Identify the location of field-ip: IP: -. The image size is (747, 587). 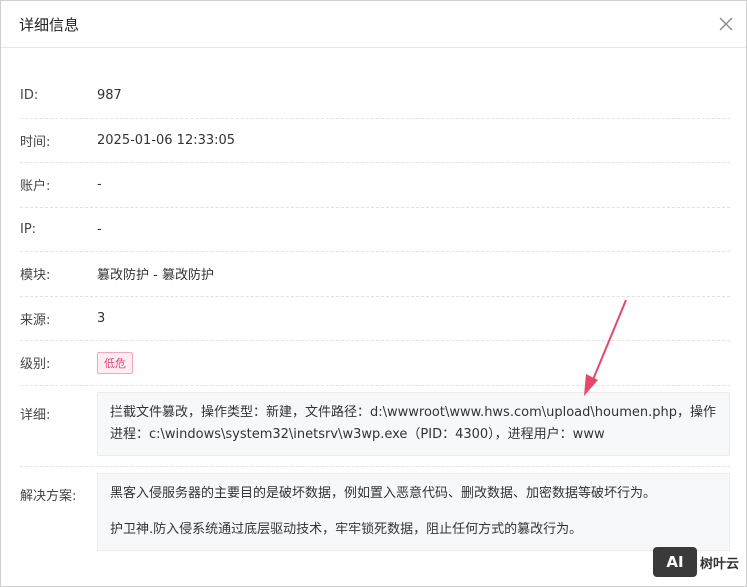
(375, 230).